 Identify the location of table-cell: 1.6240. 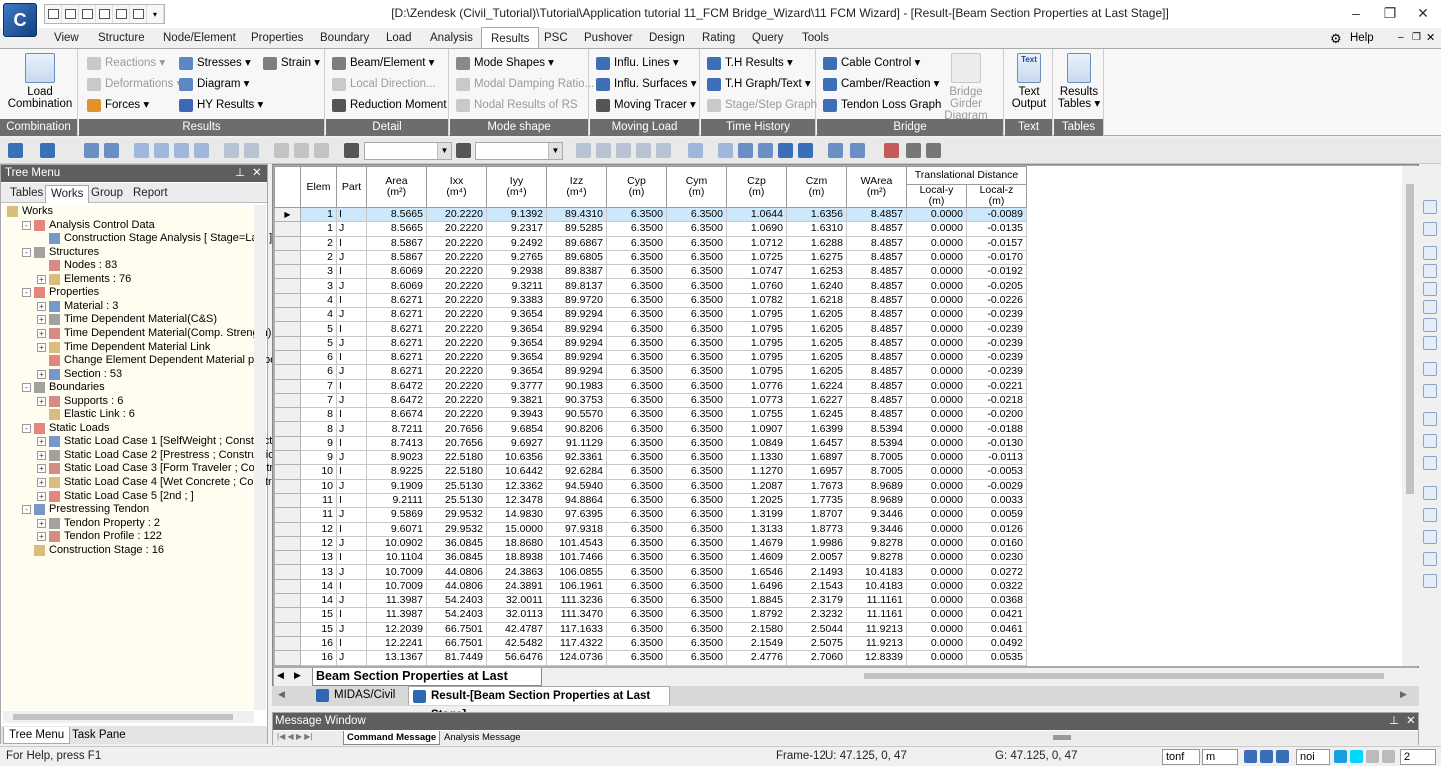
(816, 286).